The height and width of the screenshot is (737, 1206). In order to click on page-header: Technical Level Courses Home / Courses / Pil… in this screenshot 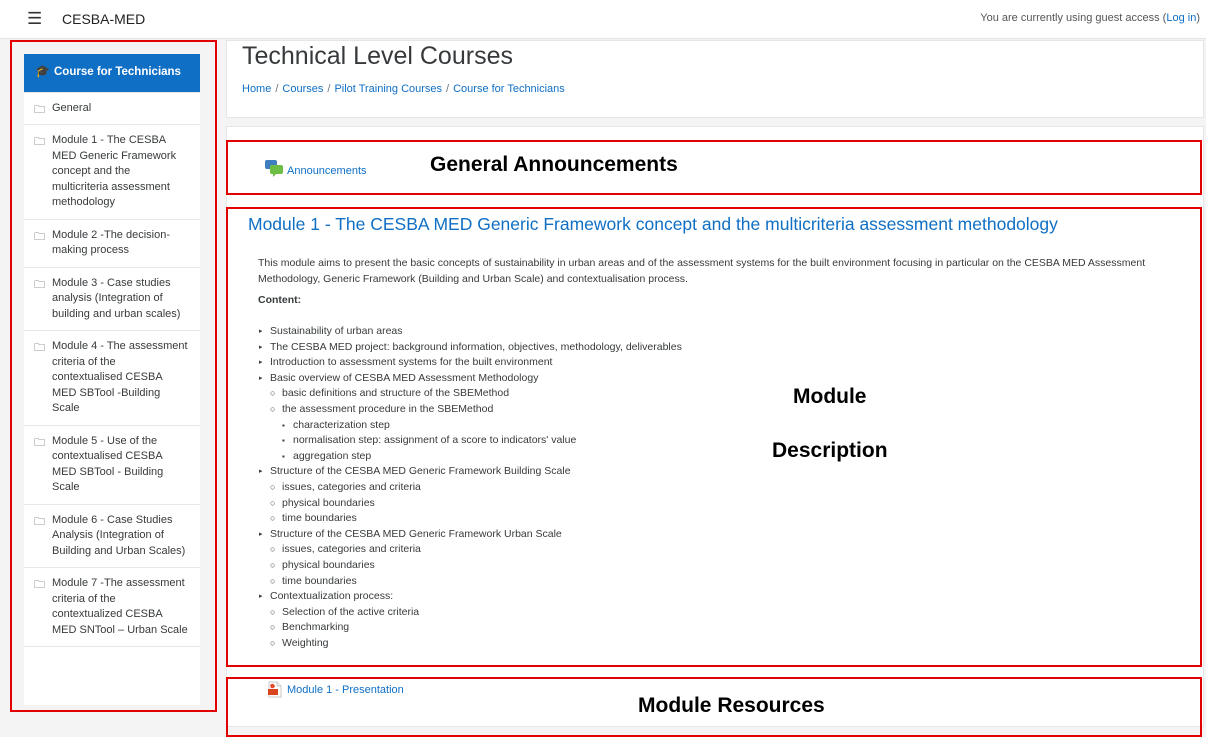, I will do `click(715, 79)`.